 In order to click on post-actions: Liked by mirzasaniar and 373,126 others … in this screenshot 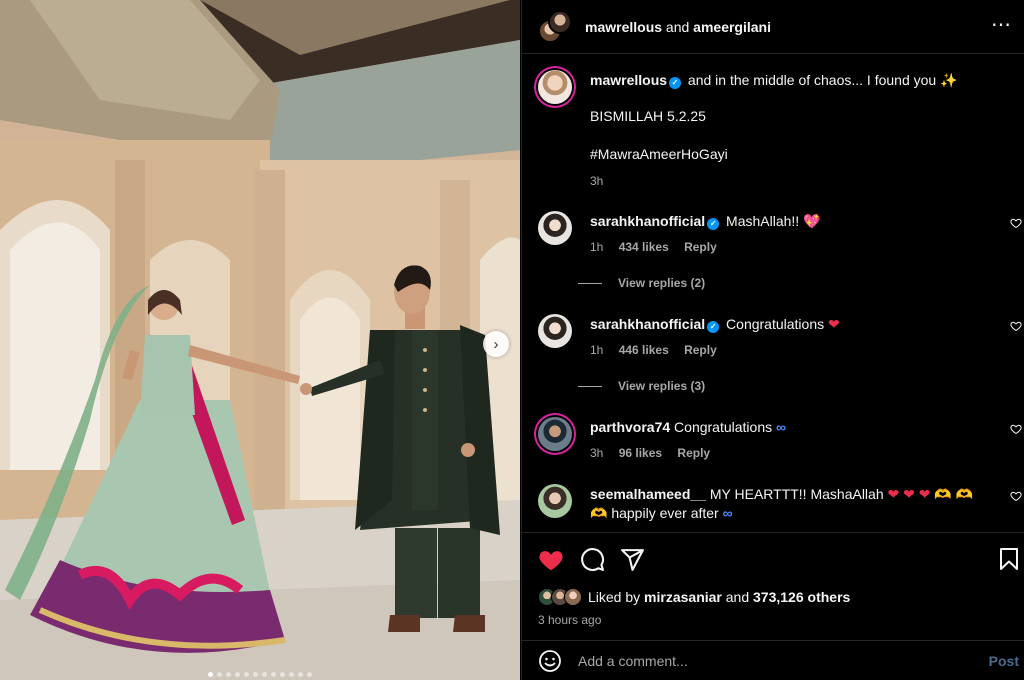, I will do `click(773, 586)`.